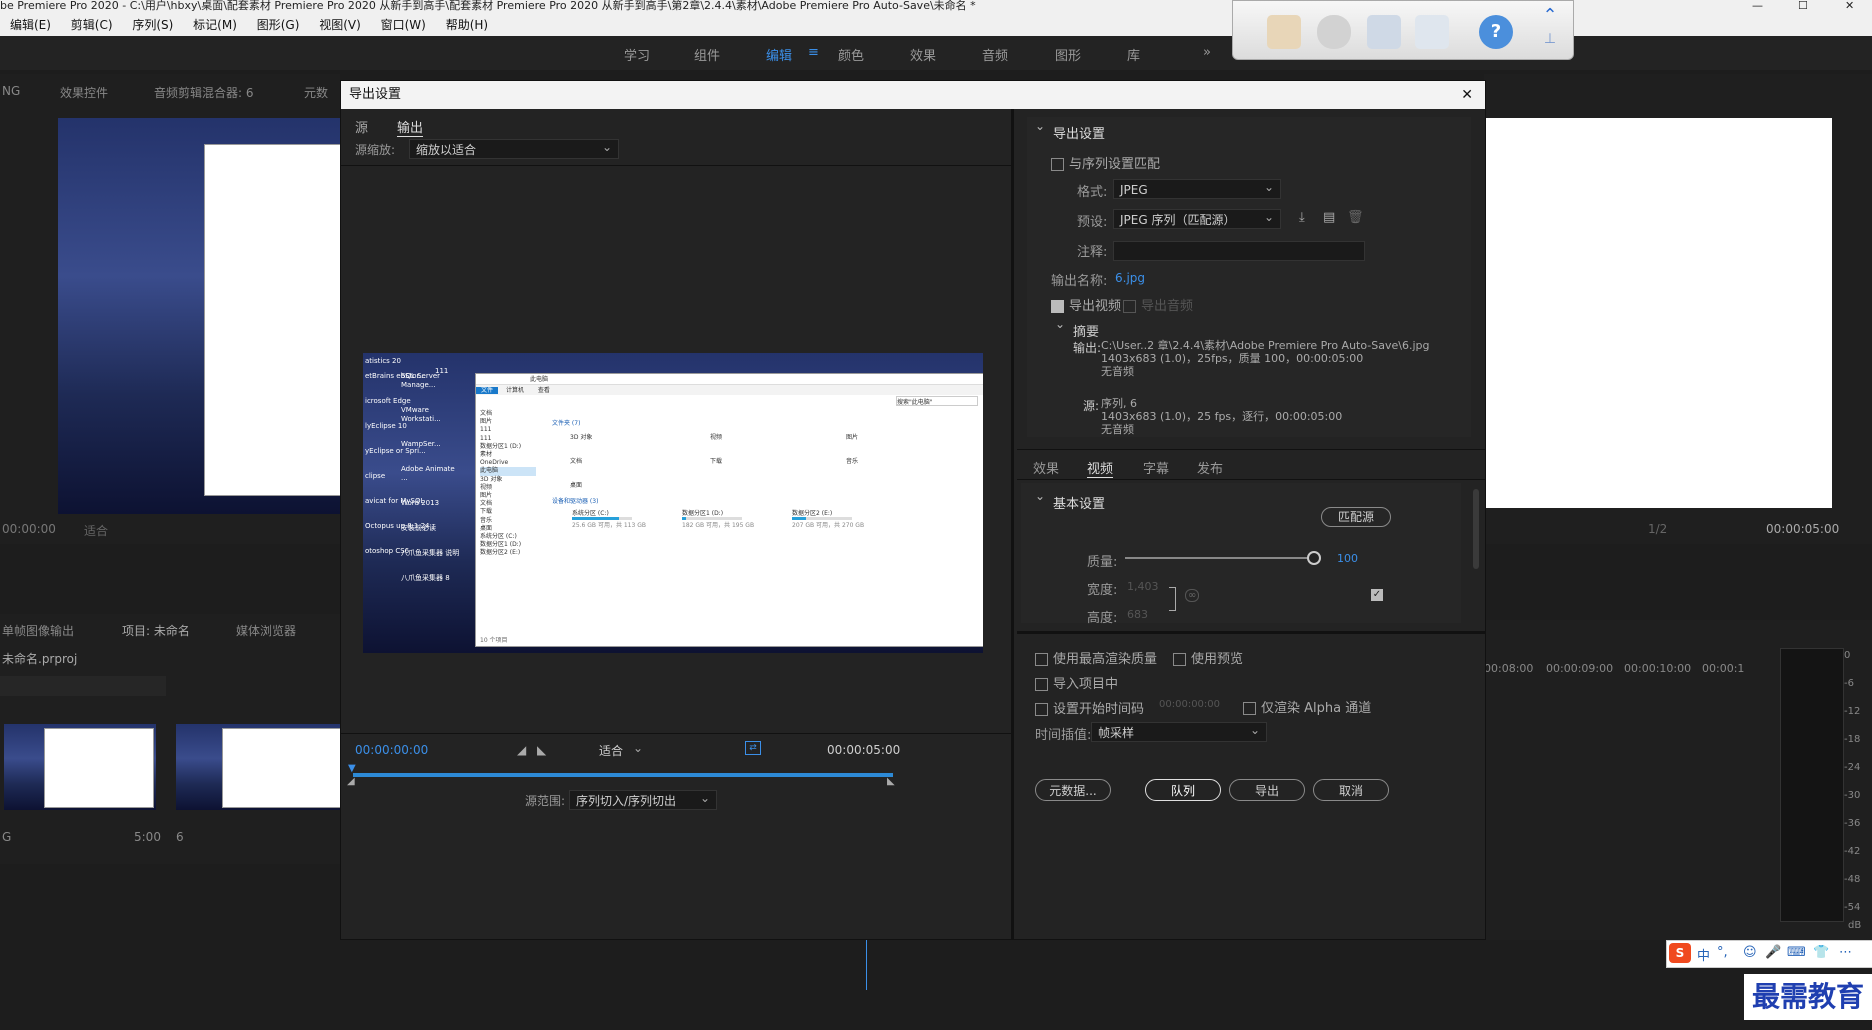 The image size is (1872, 1030). What do you see at coordinates (1821, 952) in the screenshot?
I see `ime-skin-icon: 👕` at bounding box center [1821, 952].